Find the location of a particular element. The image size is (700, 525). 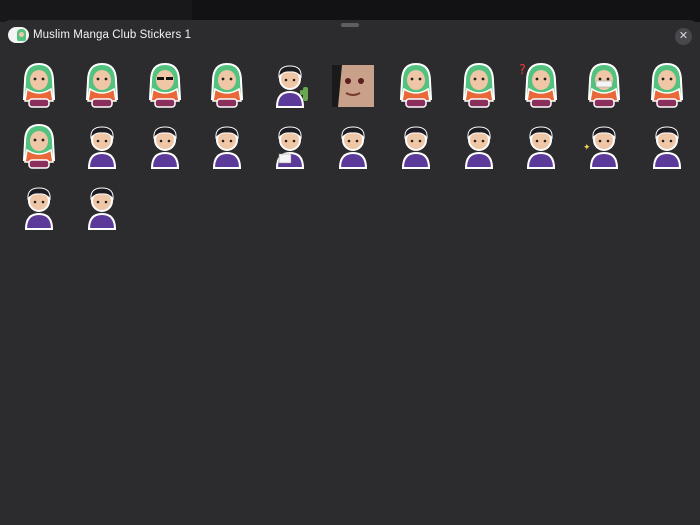

boy-sleepy-sticker-icon is located at coordinates (667, 145).